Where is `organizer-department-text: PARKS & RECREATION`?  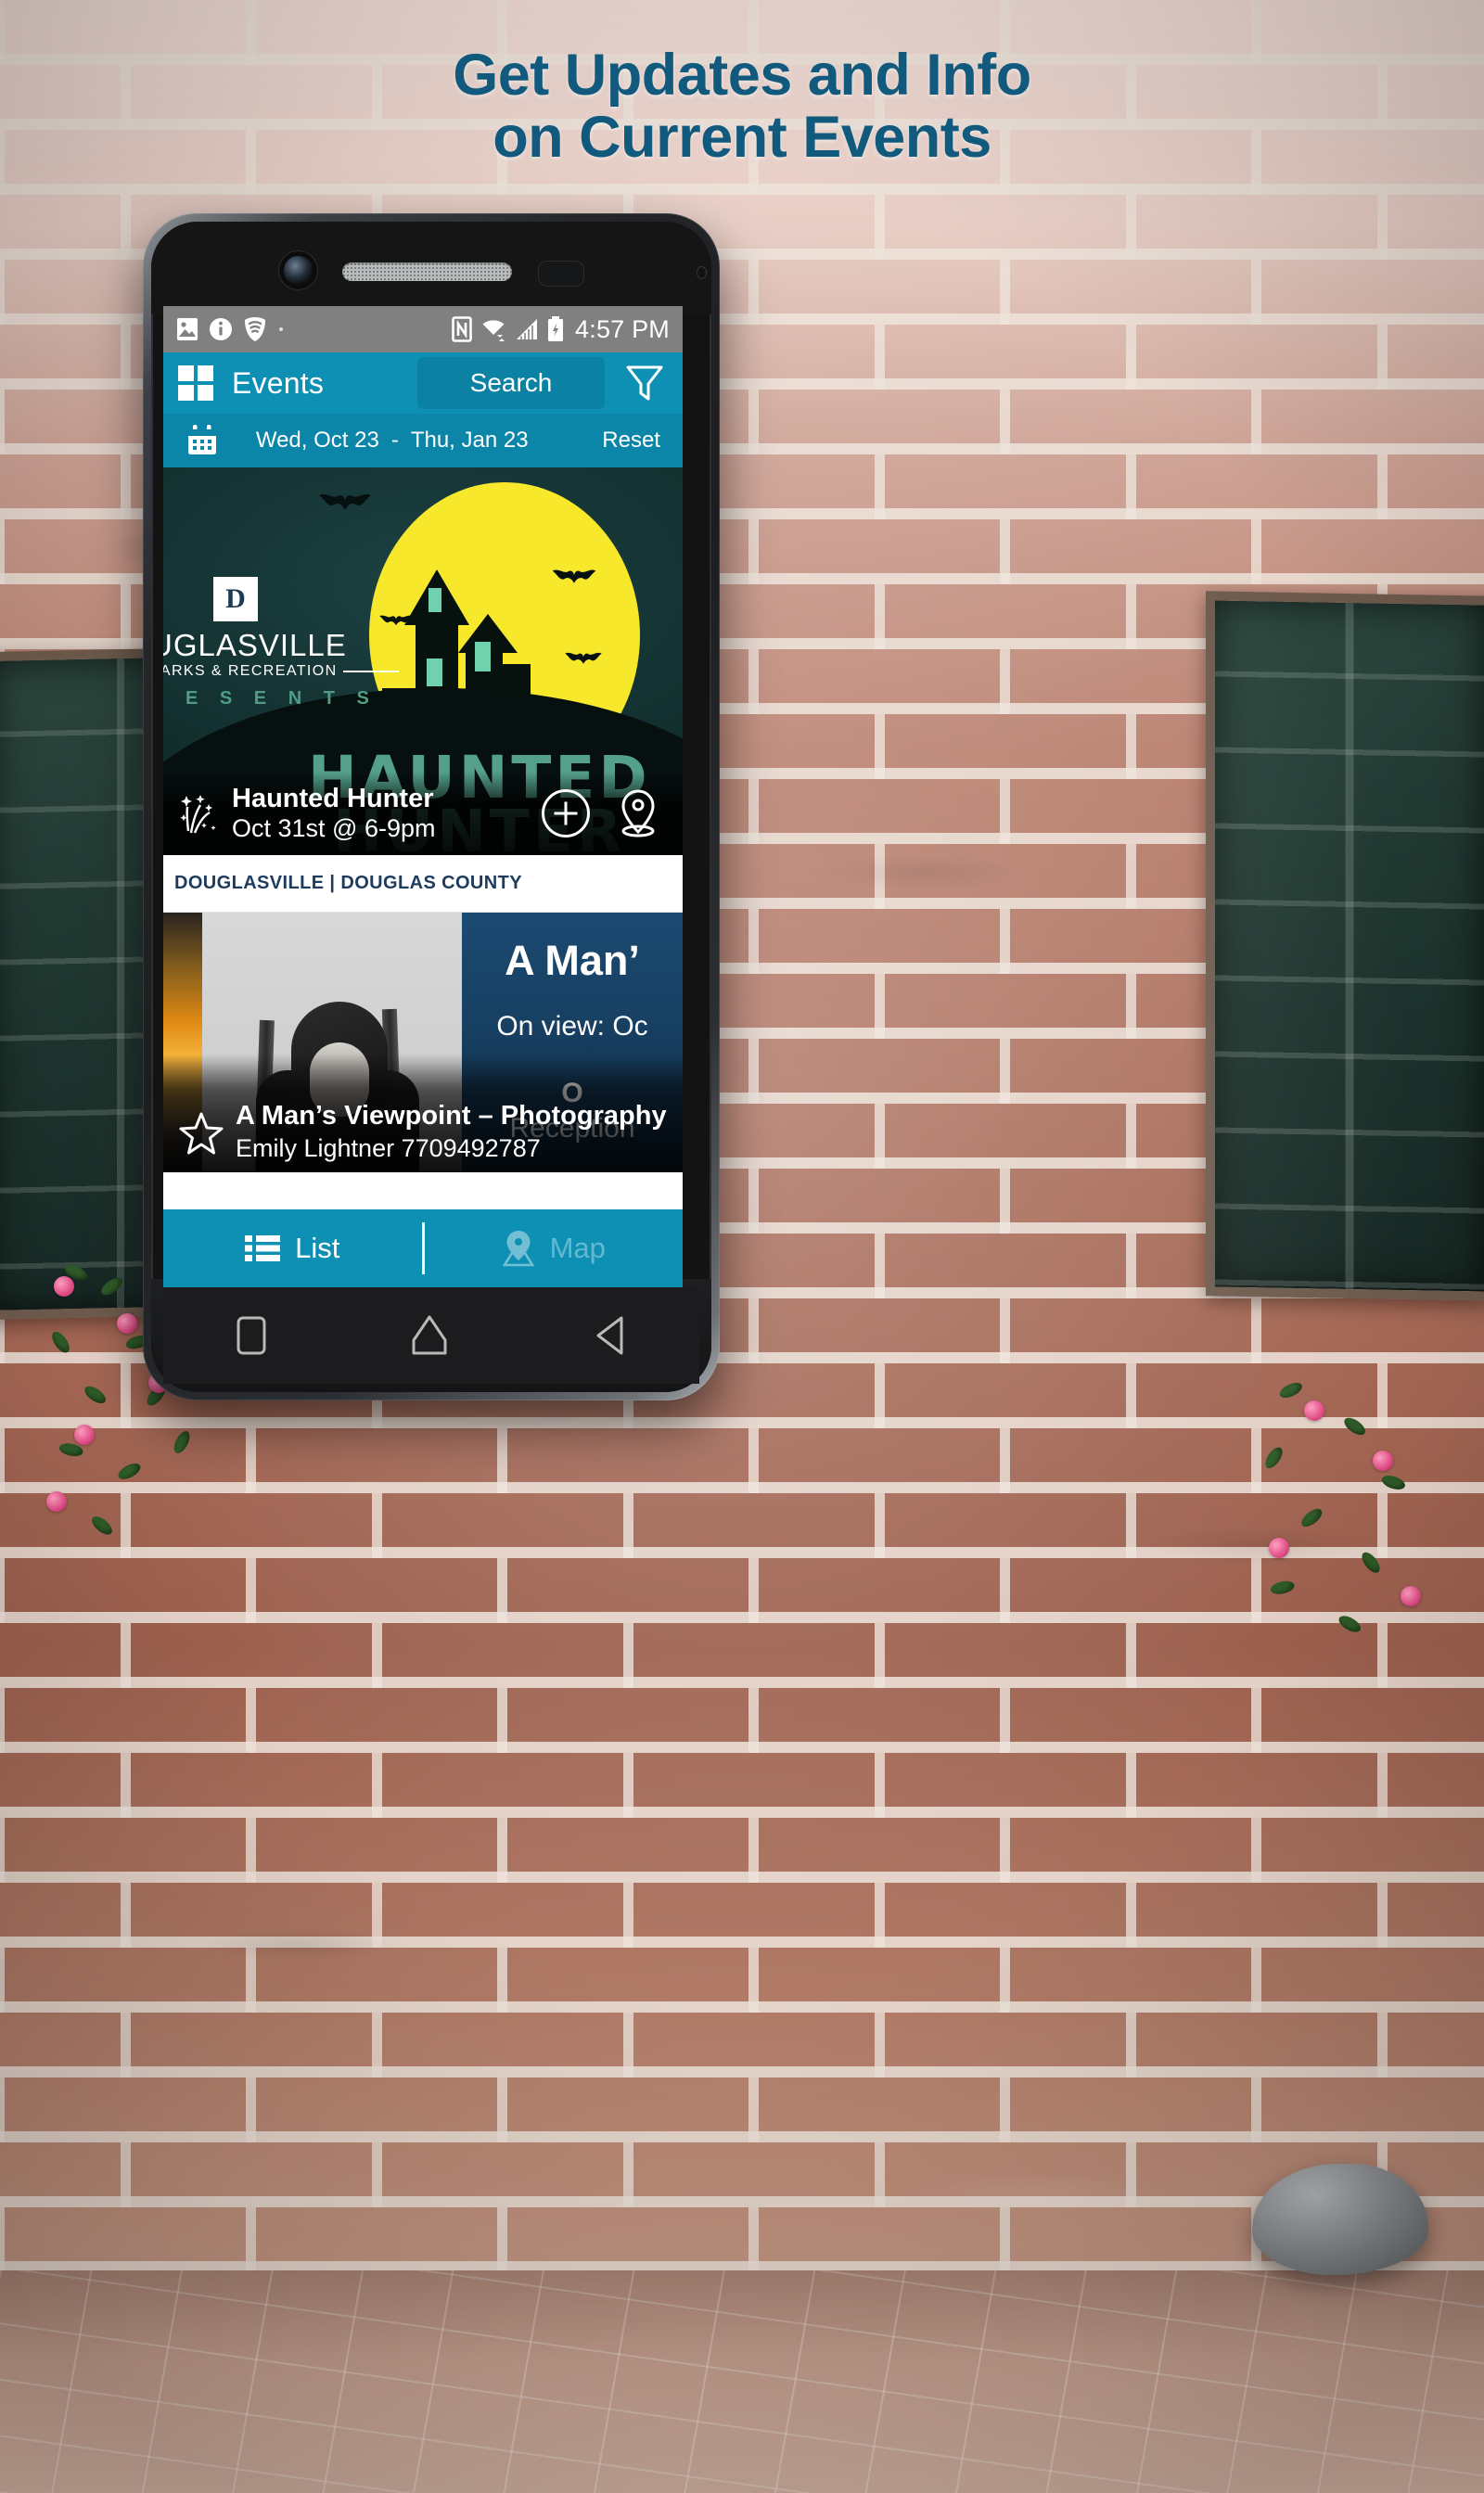
organizer-department-text: PARKS & RECREATION is located at coordinates (250, 671).